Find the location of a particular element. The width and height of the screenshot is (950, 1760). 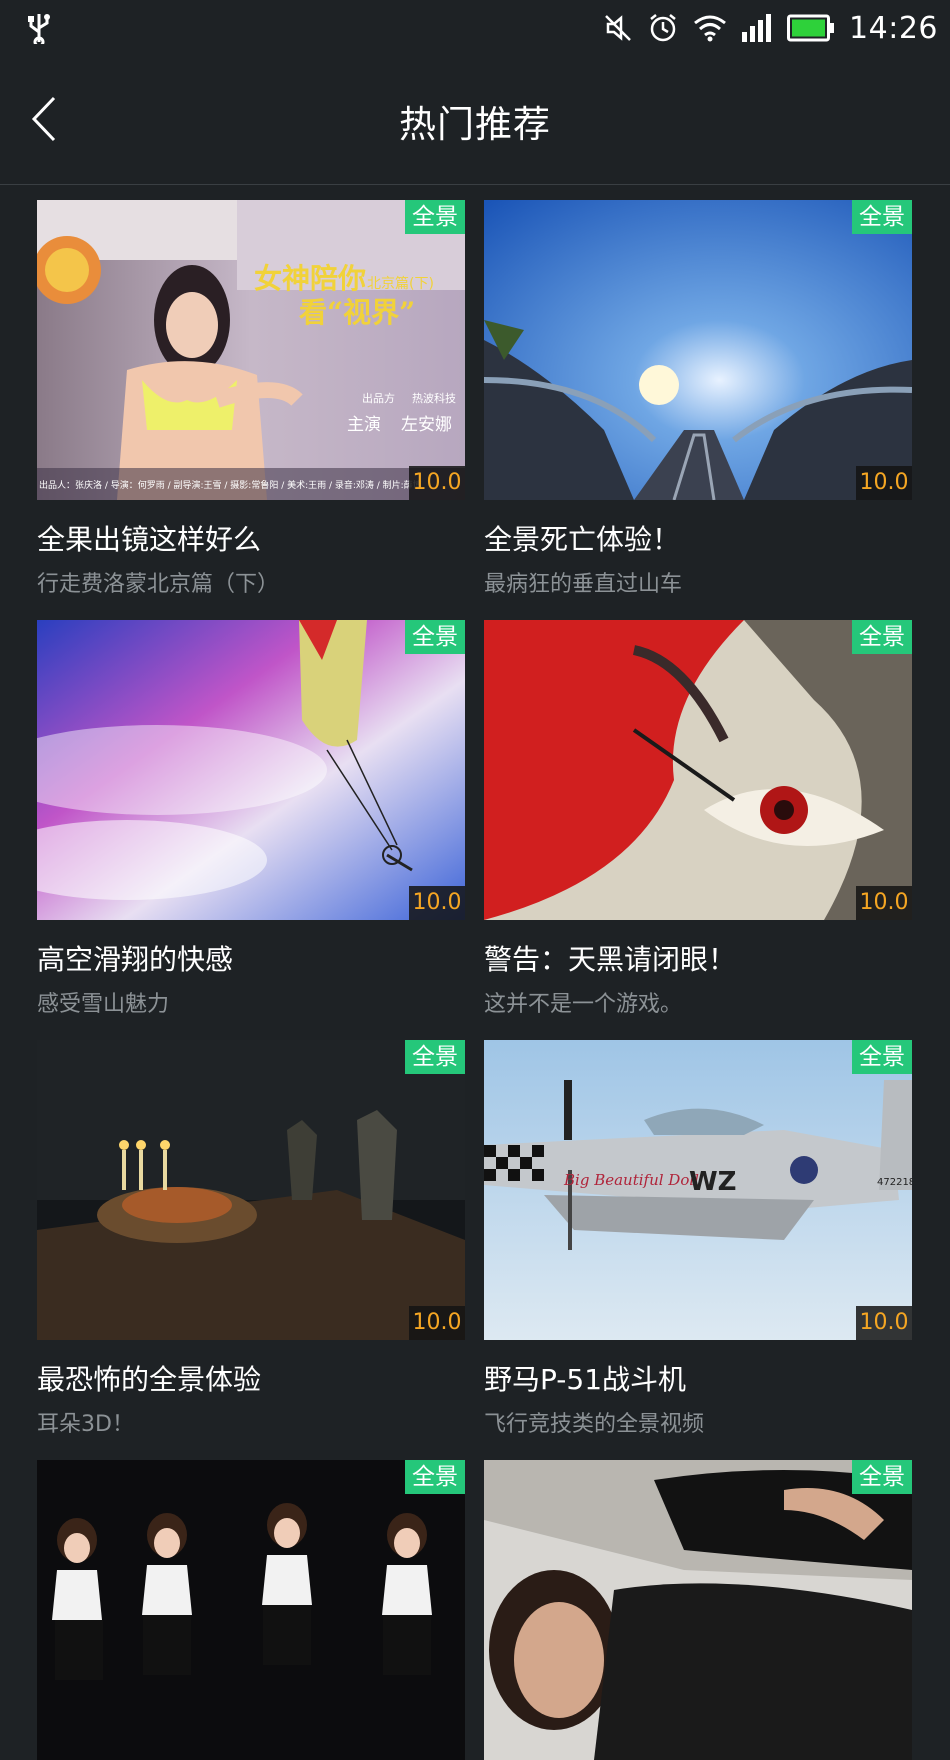

video-title: 高空滑翔的快感 is located at coordinates (135, 959).